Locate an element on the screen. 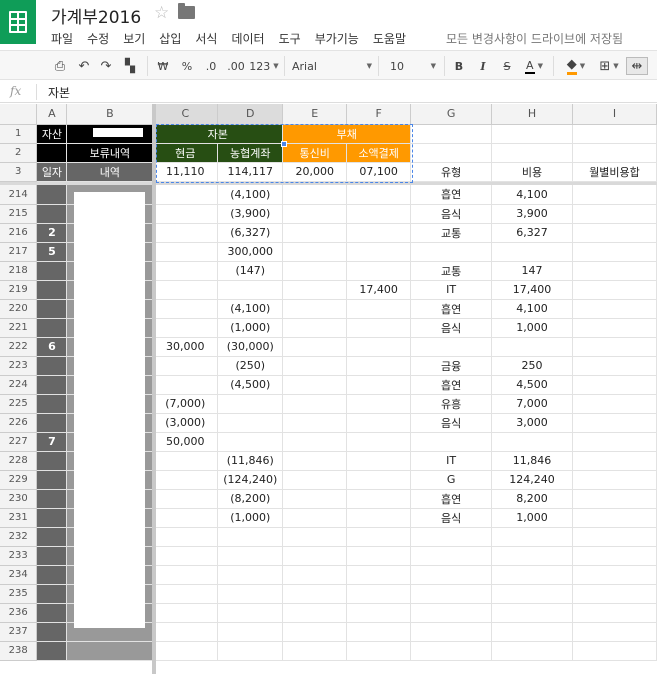 The image size is (657, 674). undo-icon: ↶ is located at coordinates (84, 66).